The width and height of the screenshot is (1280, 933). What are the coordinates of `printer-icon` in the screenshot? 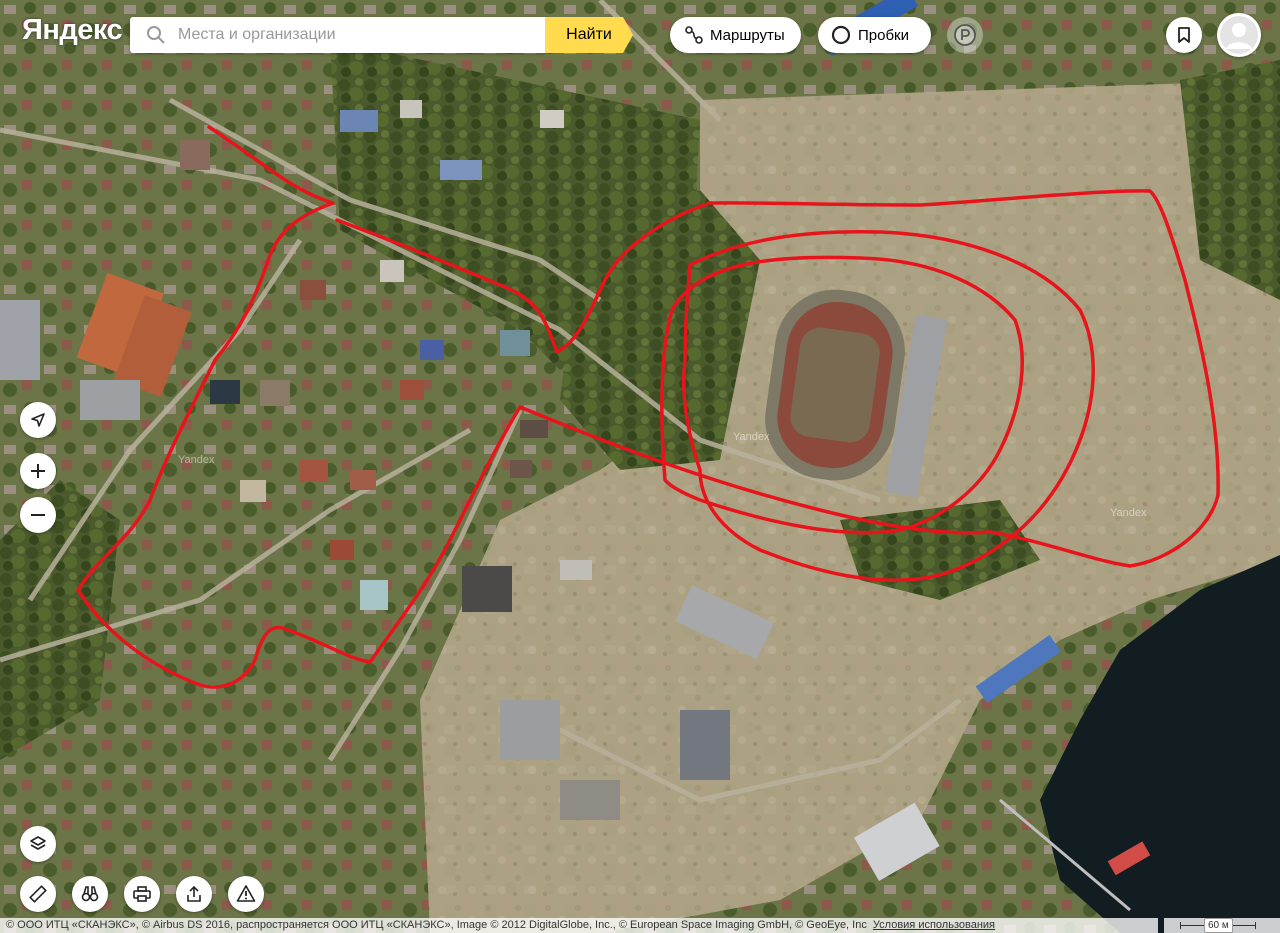 It's located at (142, 894).